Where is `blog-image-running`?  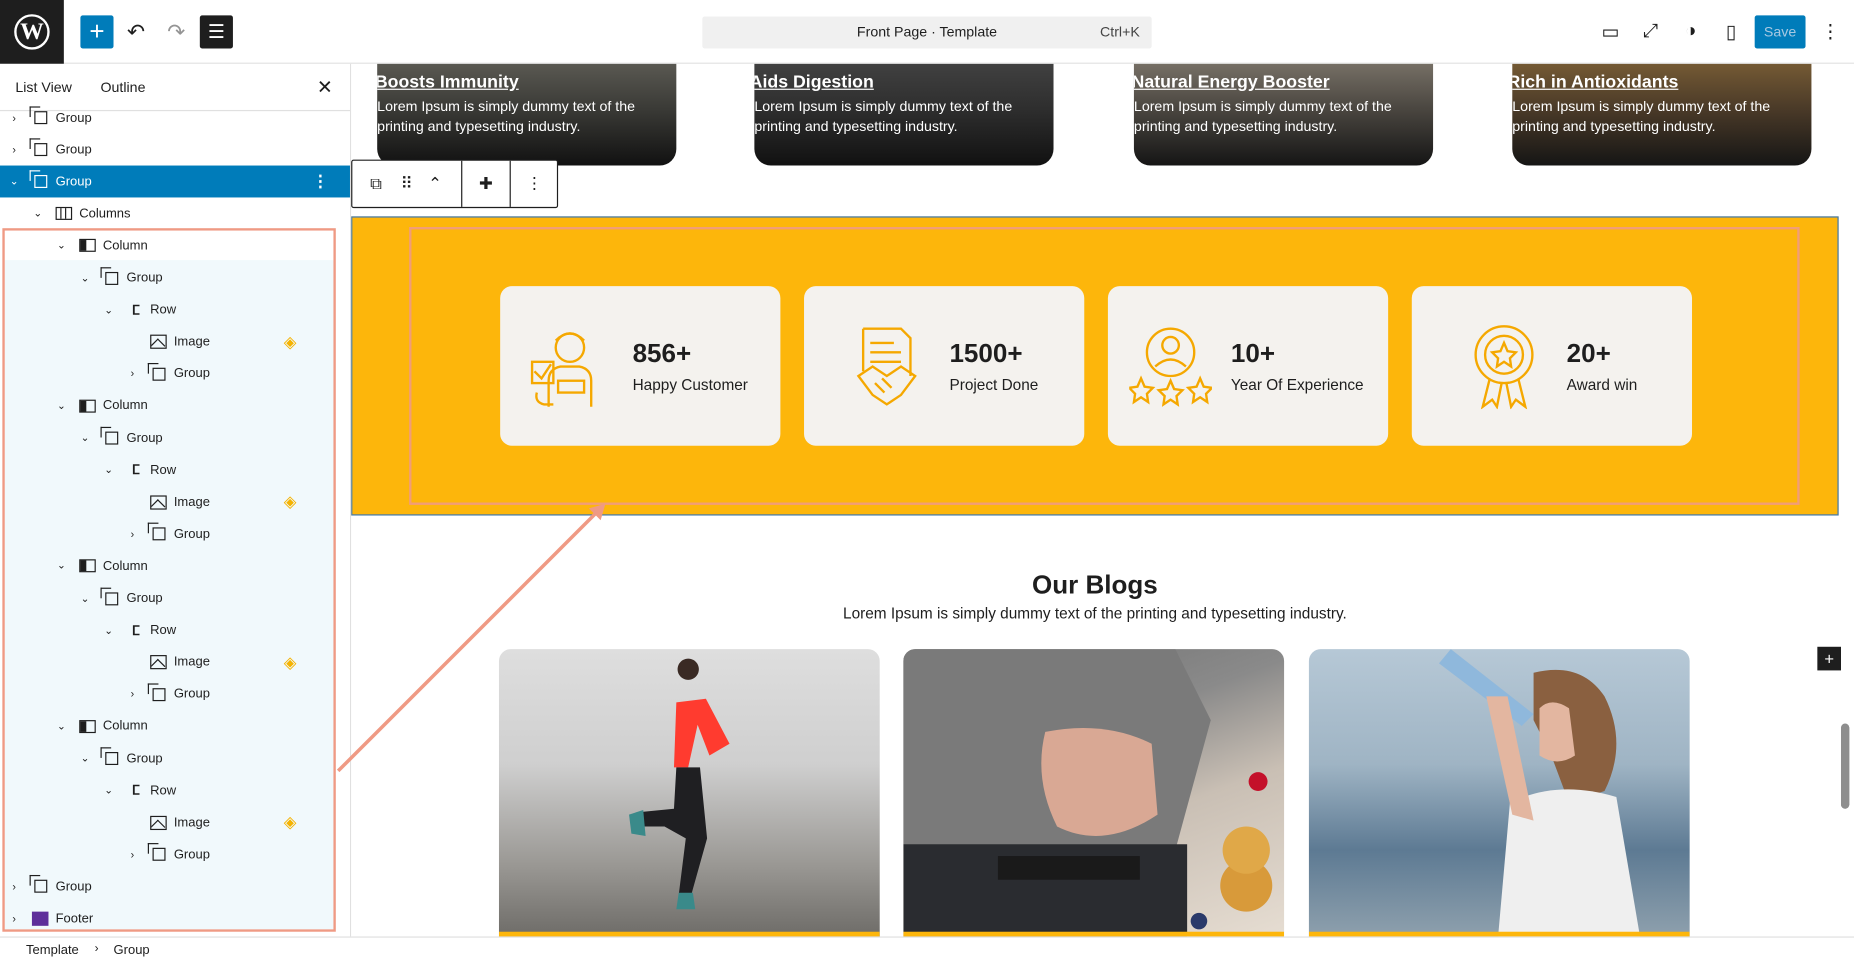 blog-image-running is located at coordinates (689, 793).